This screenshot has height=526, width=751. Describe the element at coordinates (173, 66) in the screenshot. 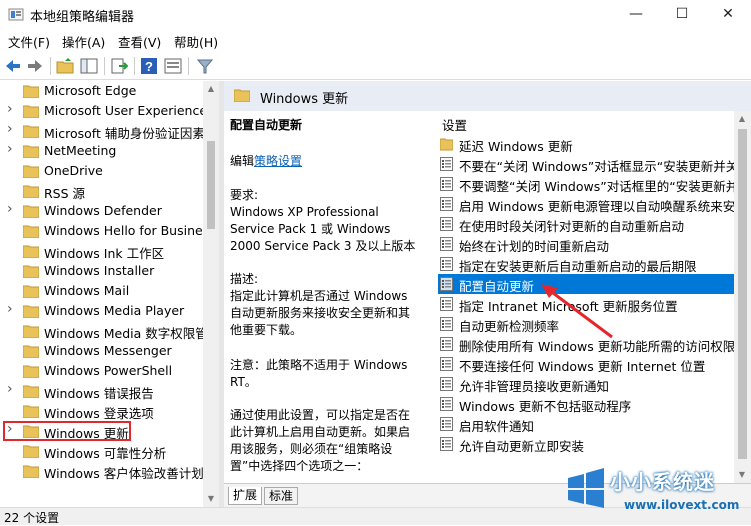

I see `properties-icon` at that location.